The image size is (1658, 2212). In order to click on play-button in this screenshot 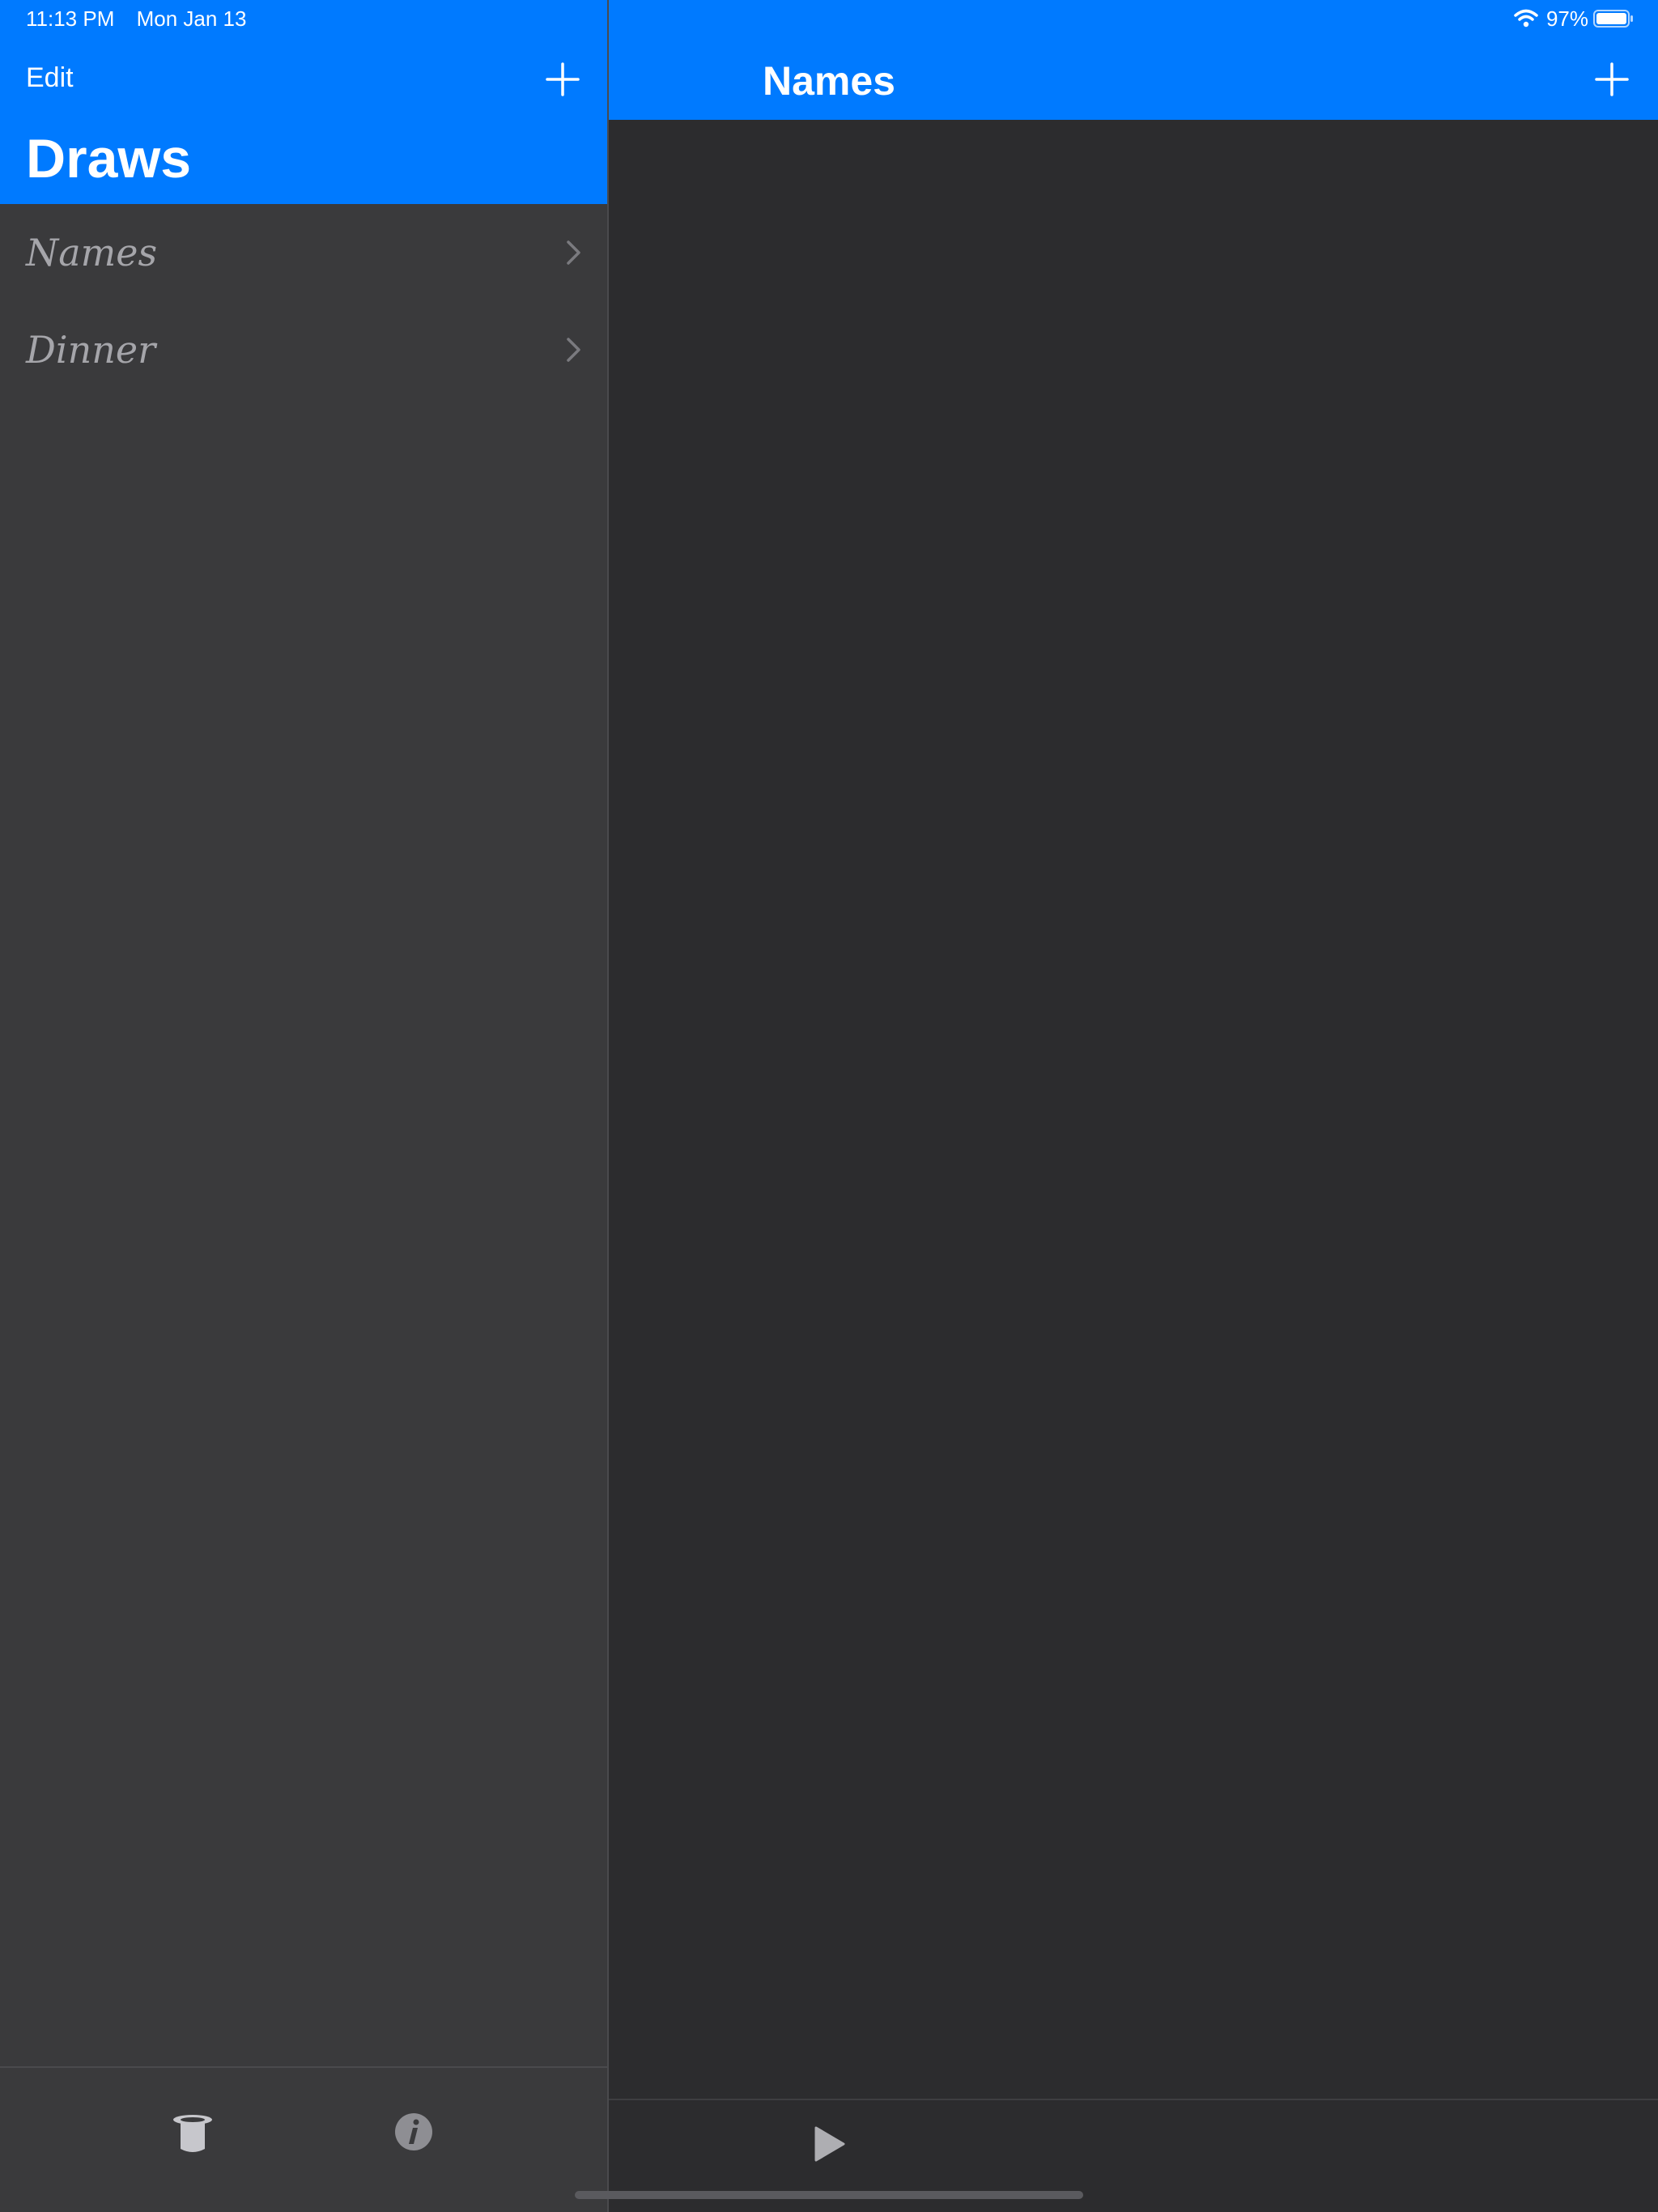, I will do `click(829, 2144)`.